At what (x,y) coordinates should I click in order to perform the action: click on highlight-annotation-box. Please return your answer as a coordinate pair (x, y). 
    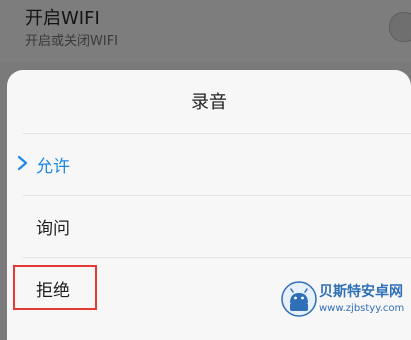
    Looking at the image, I should click on (55, 287).